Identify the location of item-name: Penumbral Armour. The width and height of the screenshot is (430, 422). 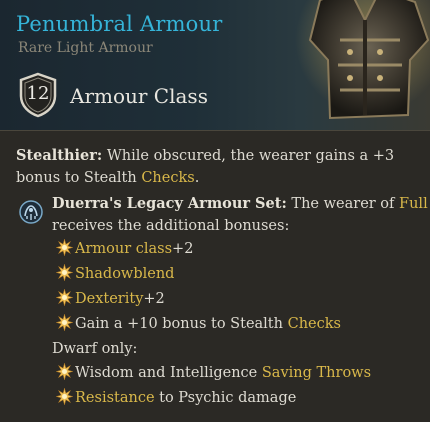
(119, 24).